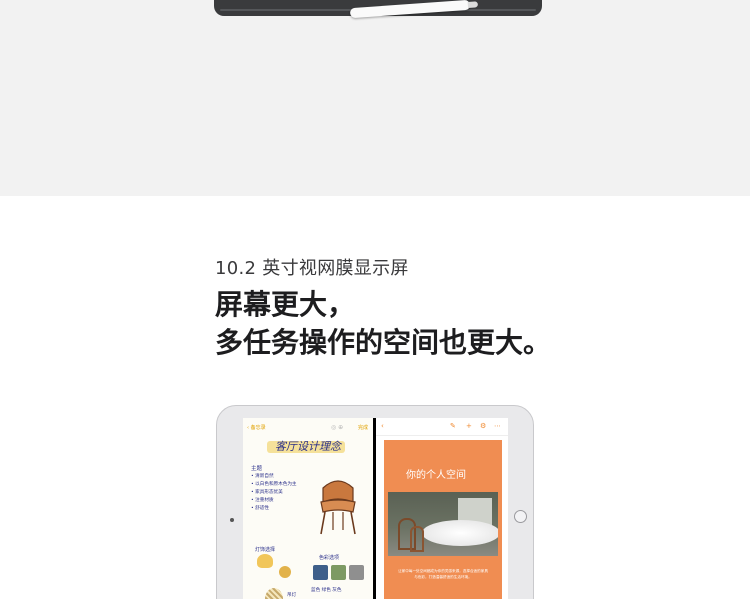  Describe the element at coordinates (383, 342) in the screenshot. I see `headline-line-2: 多任务操作的空间也更大。` at that location.